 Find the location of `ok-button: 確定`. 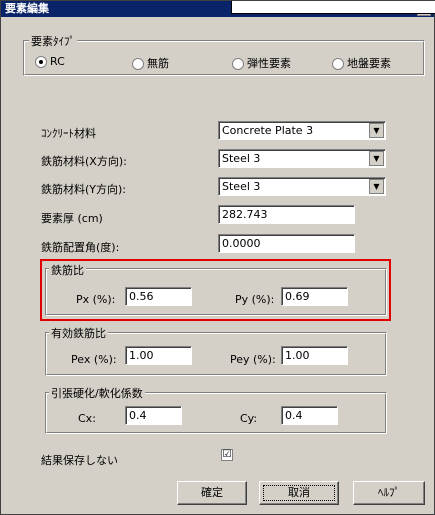

ok-button: 確定 is located at coordinates (212, 493).